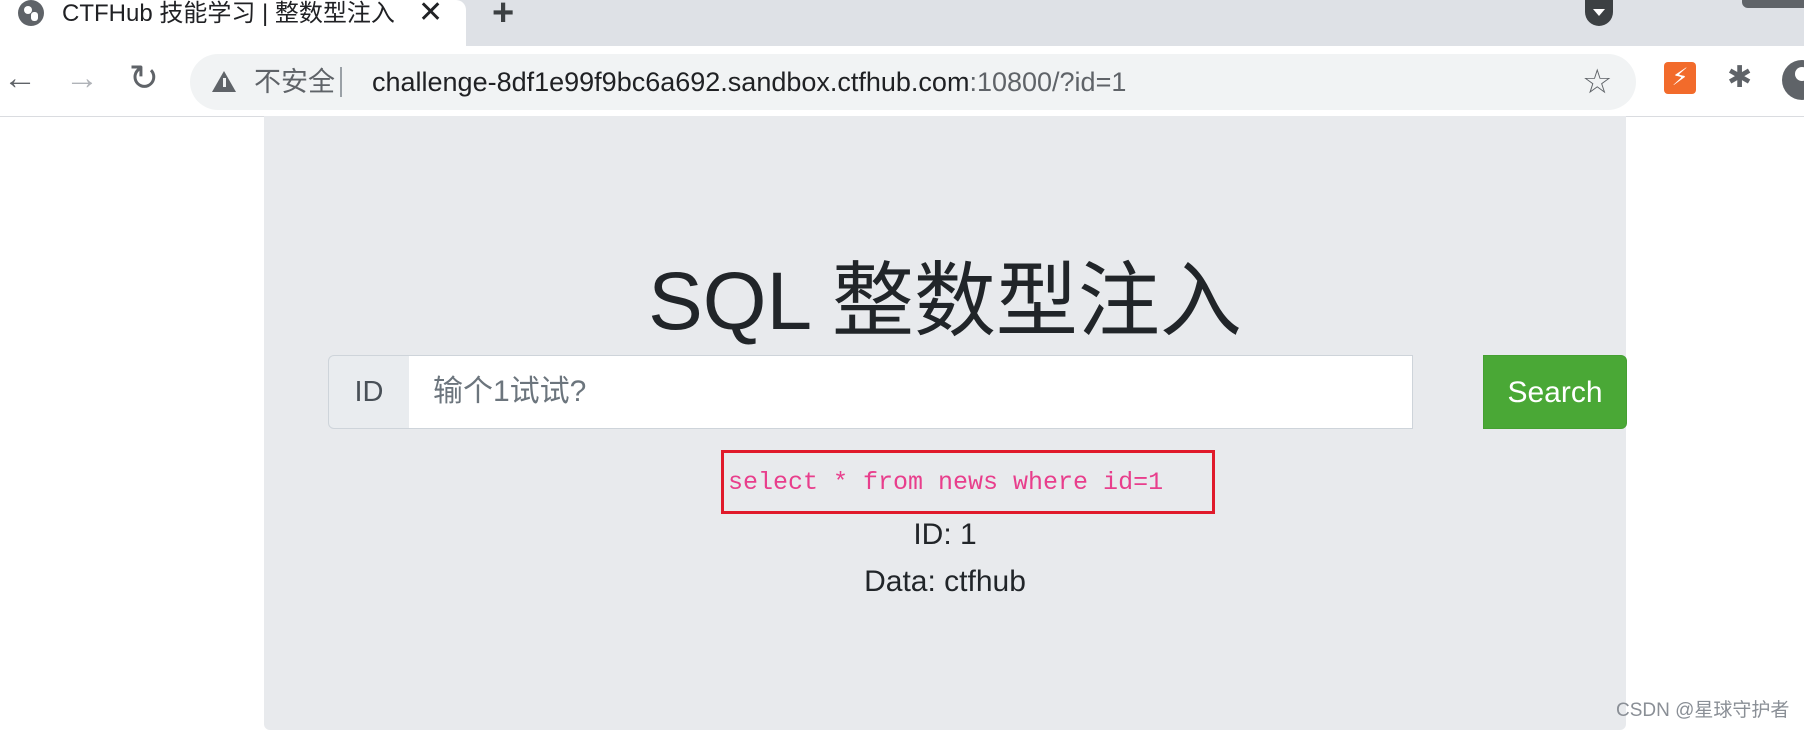 Image resolution: width=1804 pixels, height=732 pixels. Describe the element at coordinates (945, 581) in the screenshot. I see `result-data: Data: ctfhub` at that location.